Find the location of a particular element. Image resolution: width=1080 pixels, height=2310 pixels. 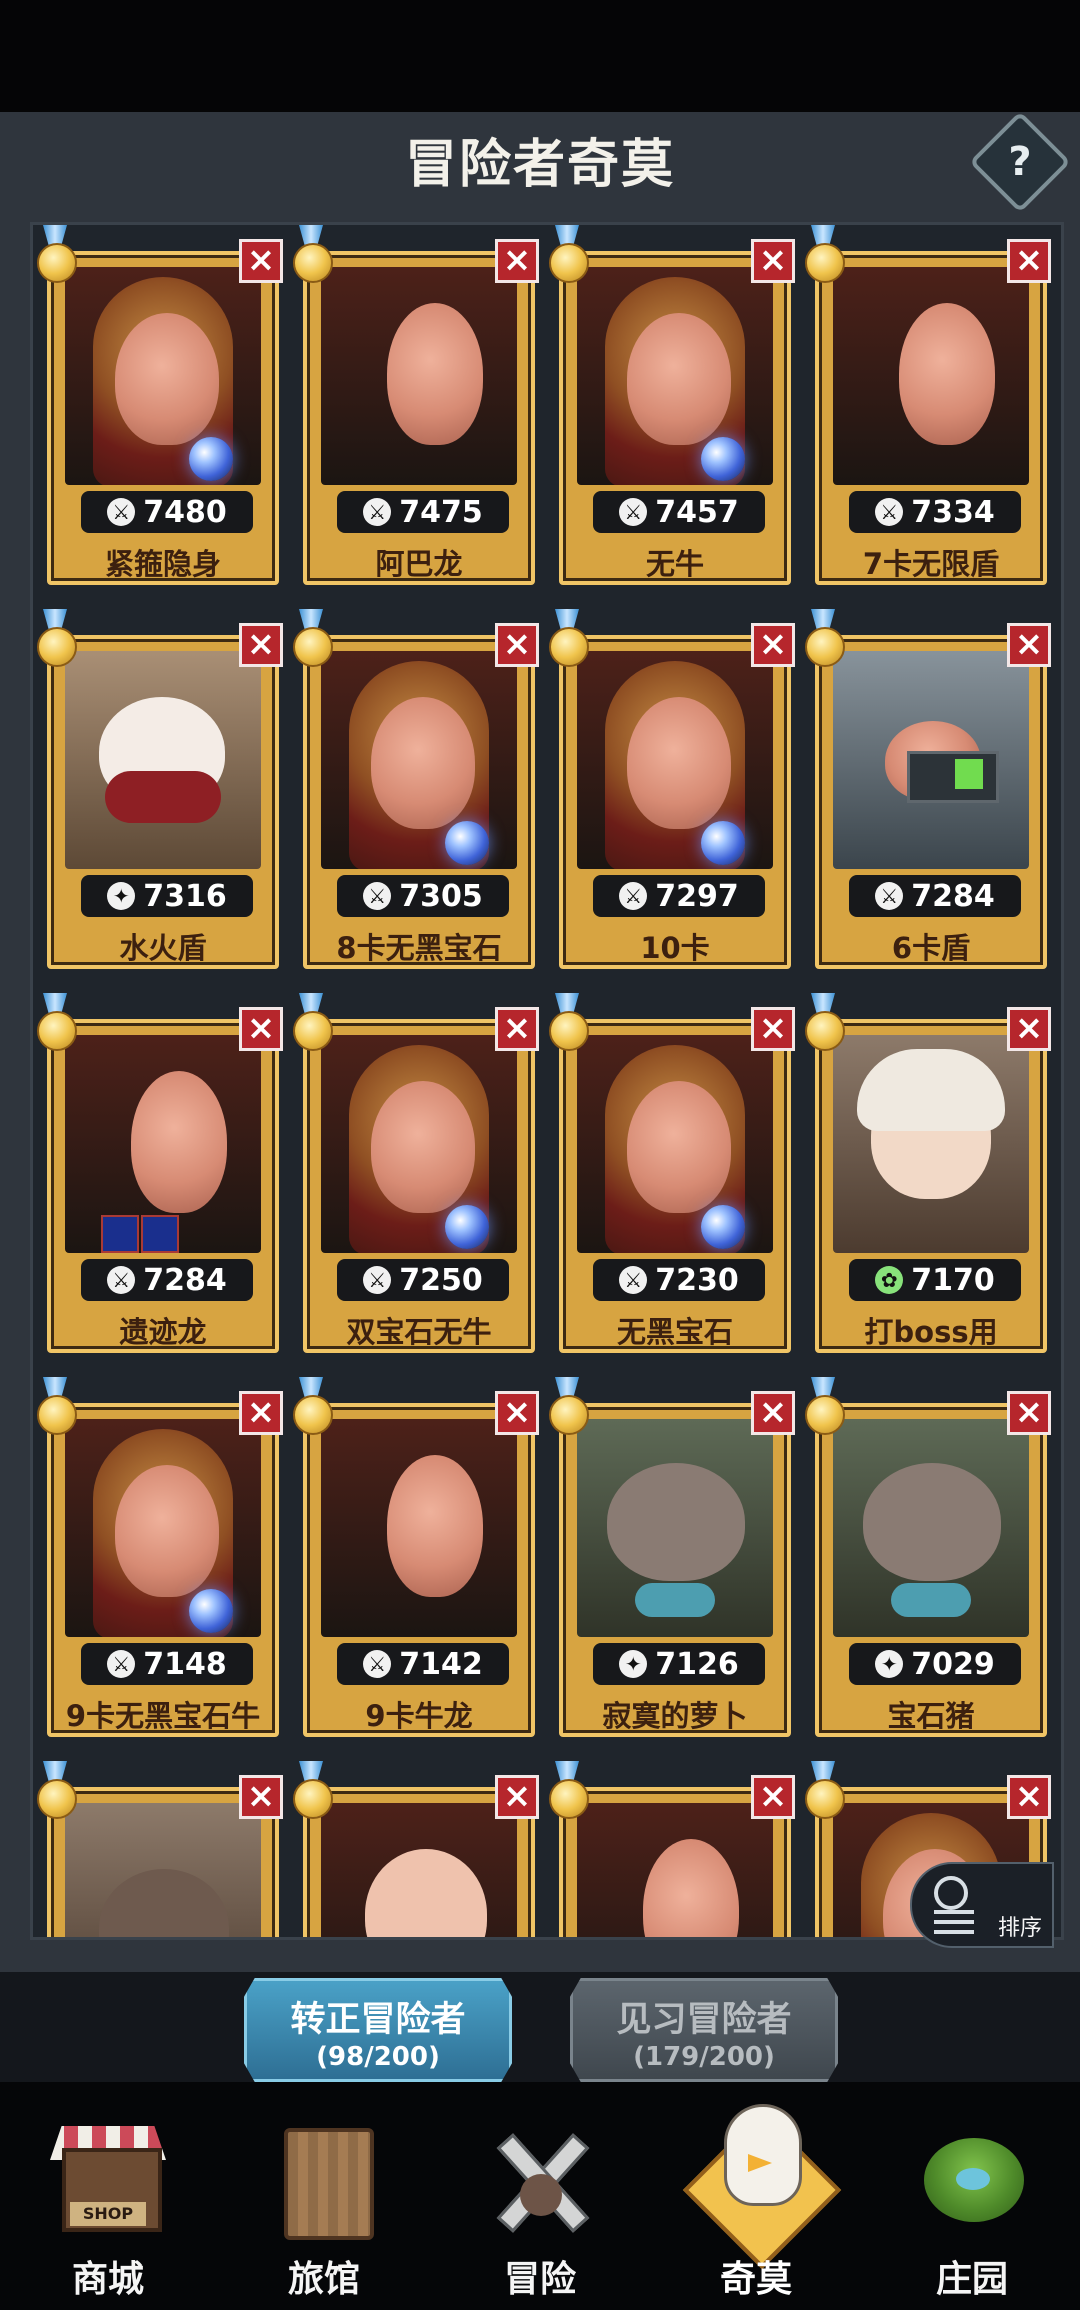

adventurer-card: ⚔ 7284 遗迹龙 × is located at coordinates (158, 1173).